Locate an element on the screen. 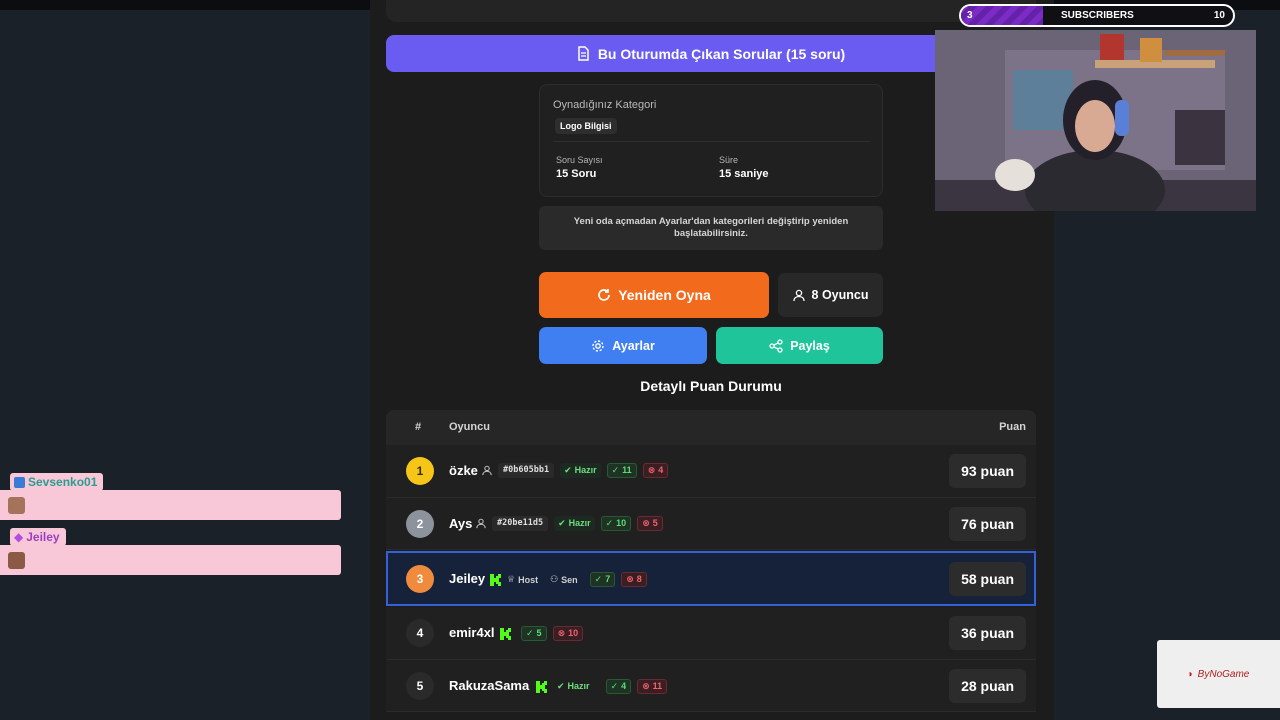 The width and height of the screenshot is (1280, 720). crown-icon: ♕ is located at coordinates (511, 579).